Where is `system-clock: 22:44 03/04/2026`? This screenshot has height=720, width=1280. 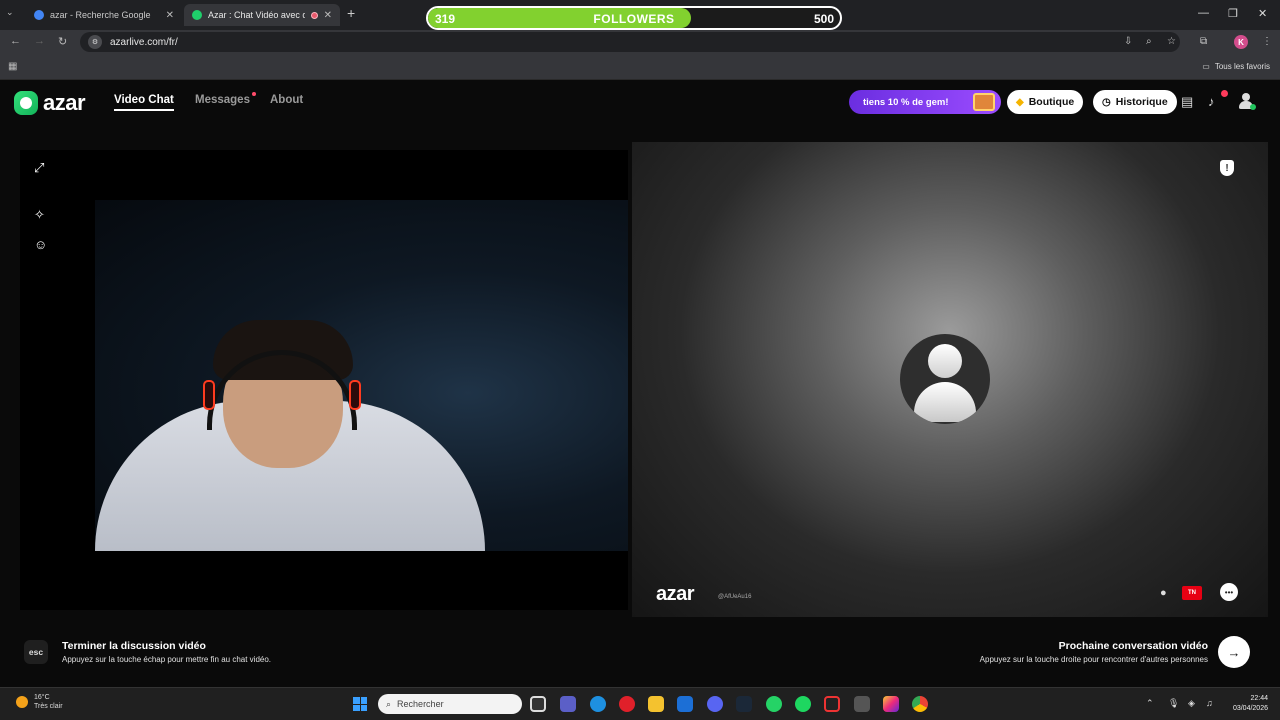 system-clock: 22:44 03/04/2026 is located at coordinates (1250, 704).